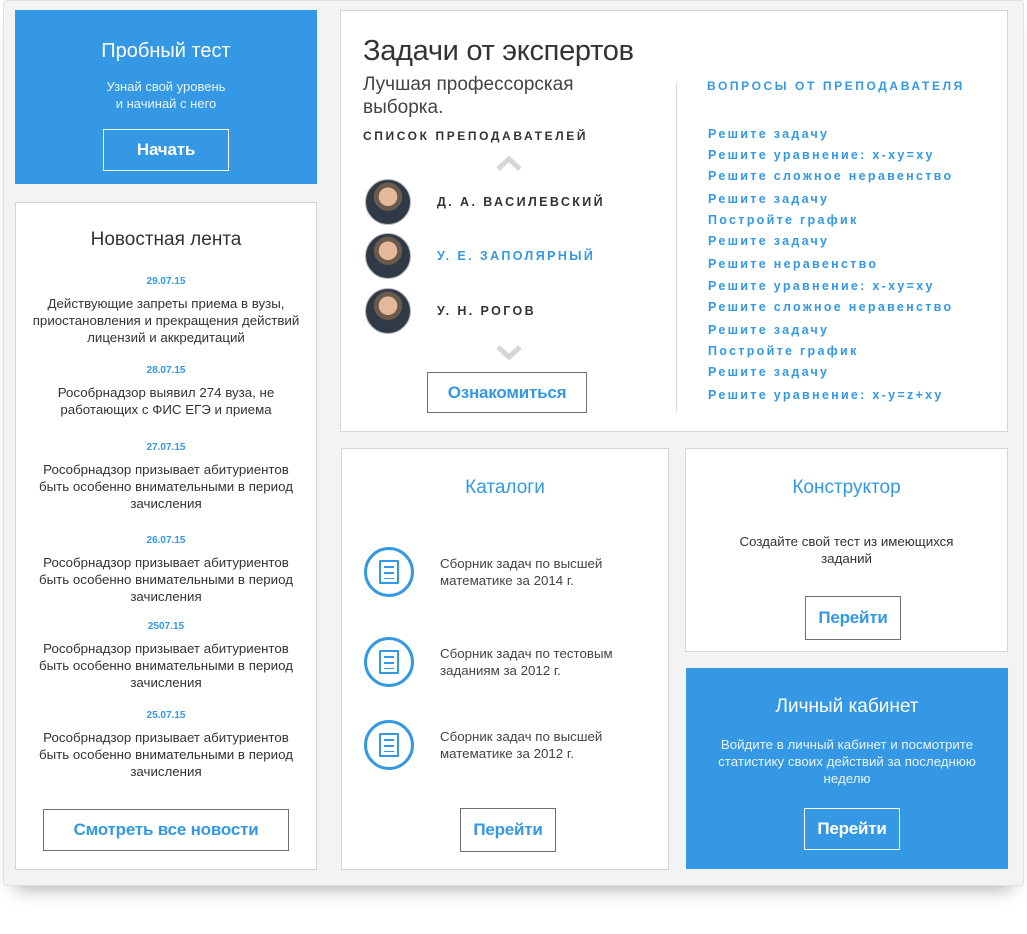  I want to click on cabinet-title: Личный кабинет, so click(847, 706).